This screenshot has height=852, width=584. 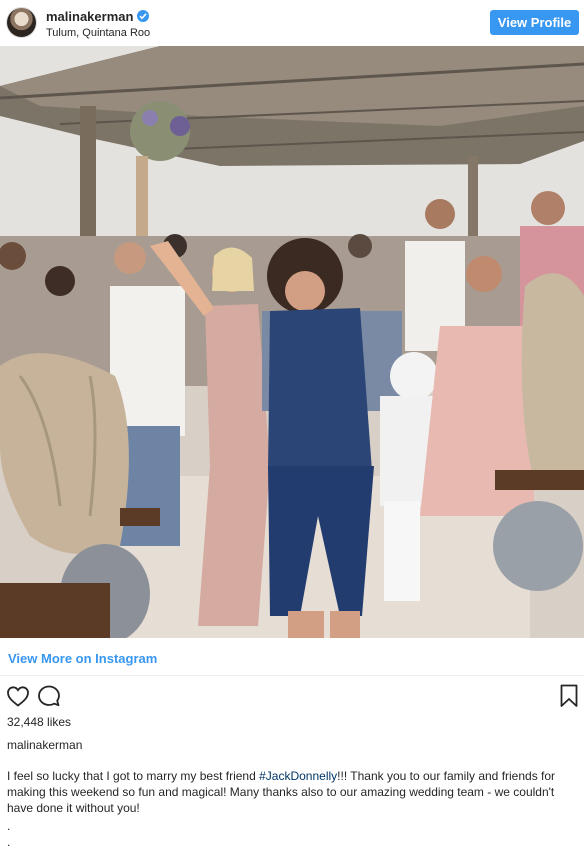 I want to click on hashtag-link: #JackDonnelly, so click(x=298, y=776).